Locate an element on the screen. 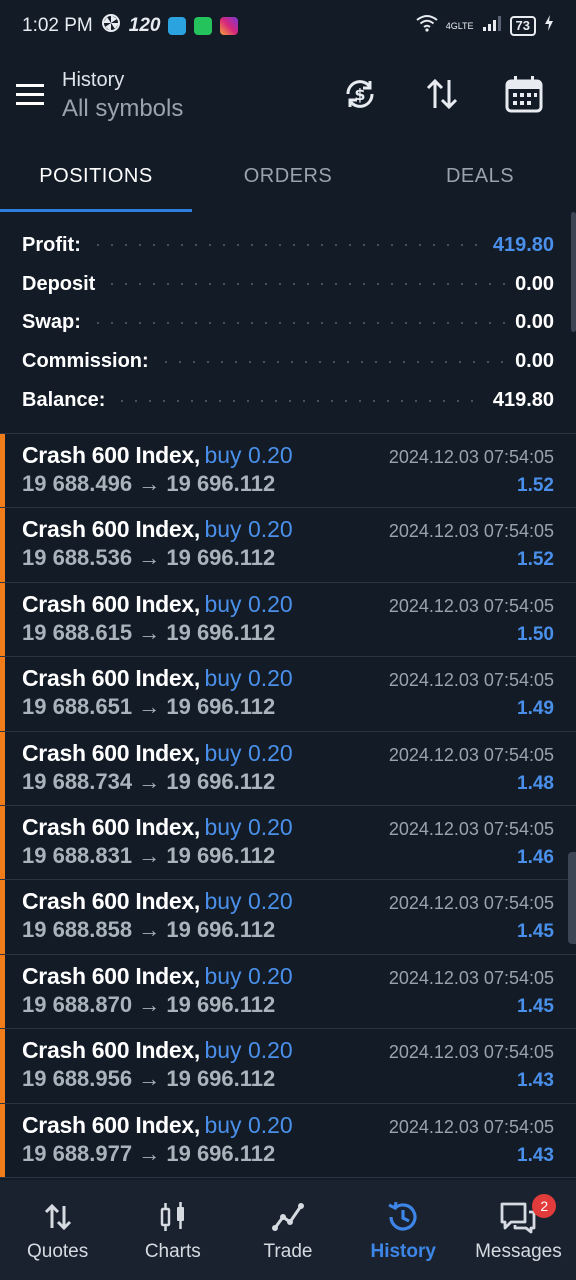  menu-button is located at coordinates (31, 96).